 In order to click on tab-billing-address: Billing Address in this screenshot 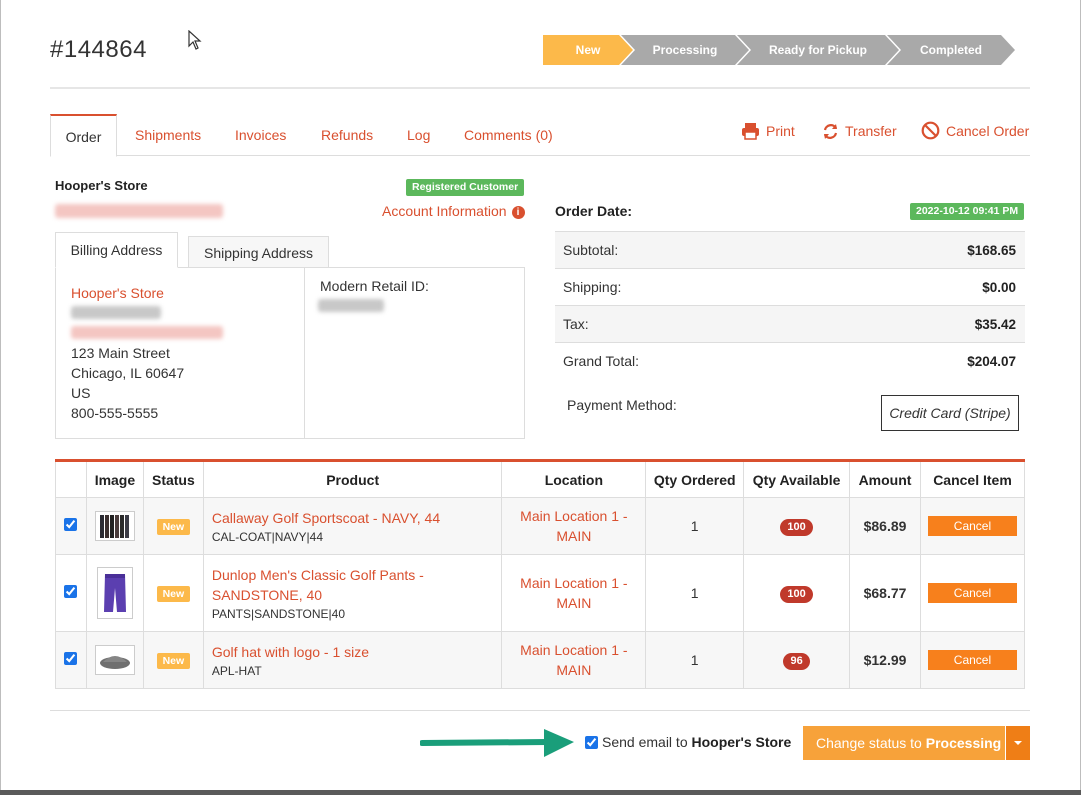, I will do `click(116, 250)`.